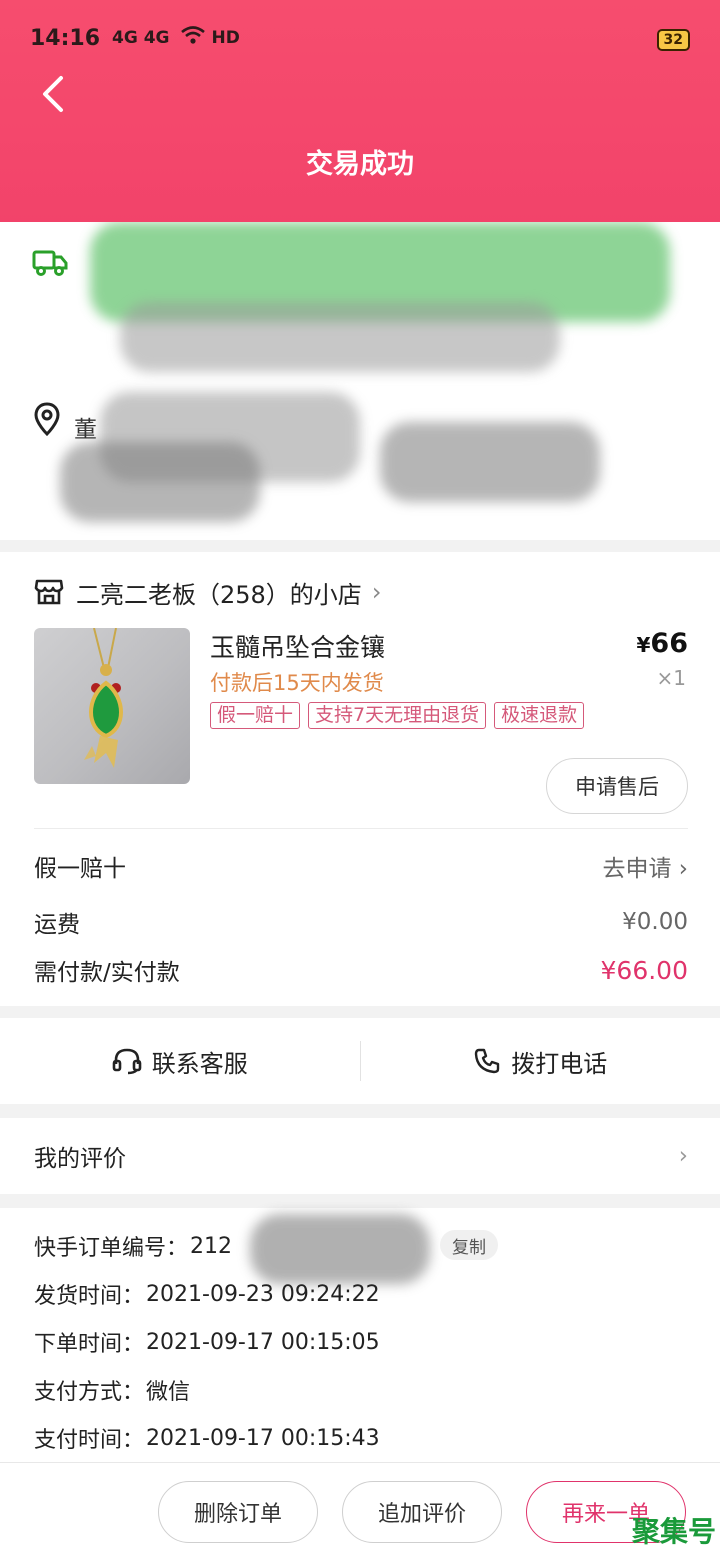 The height and width of the screenshot is (1560, 720). What do you see at coordinates (361, 828) in the screenshot?
I see `divider` at bounding box center [361, 828].